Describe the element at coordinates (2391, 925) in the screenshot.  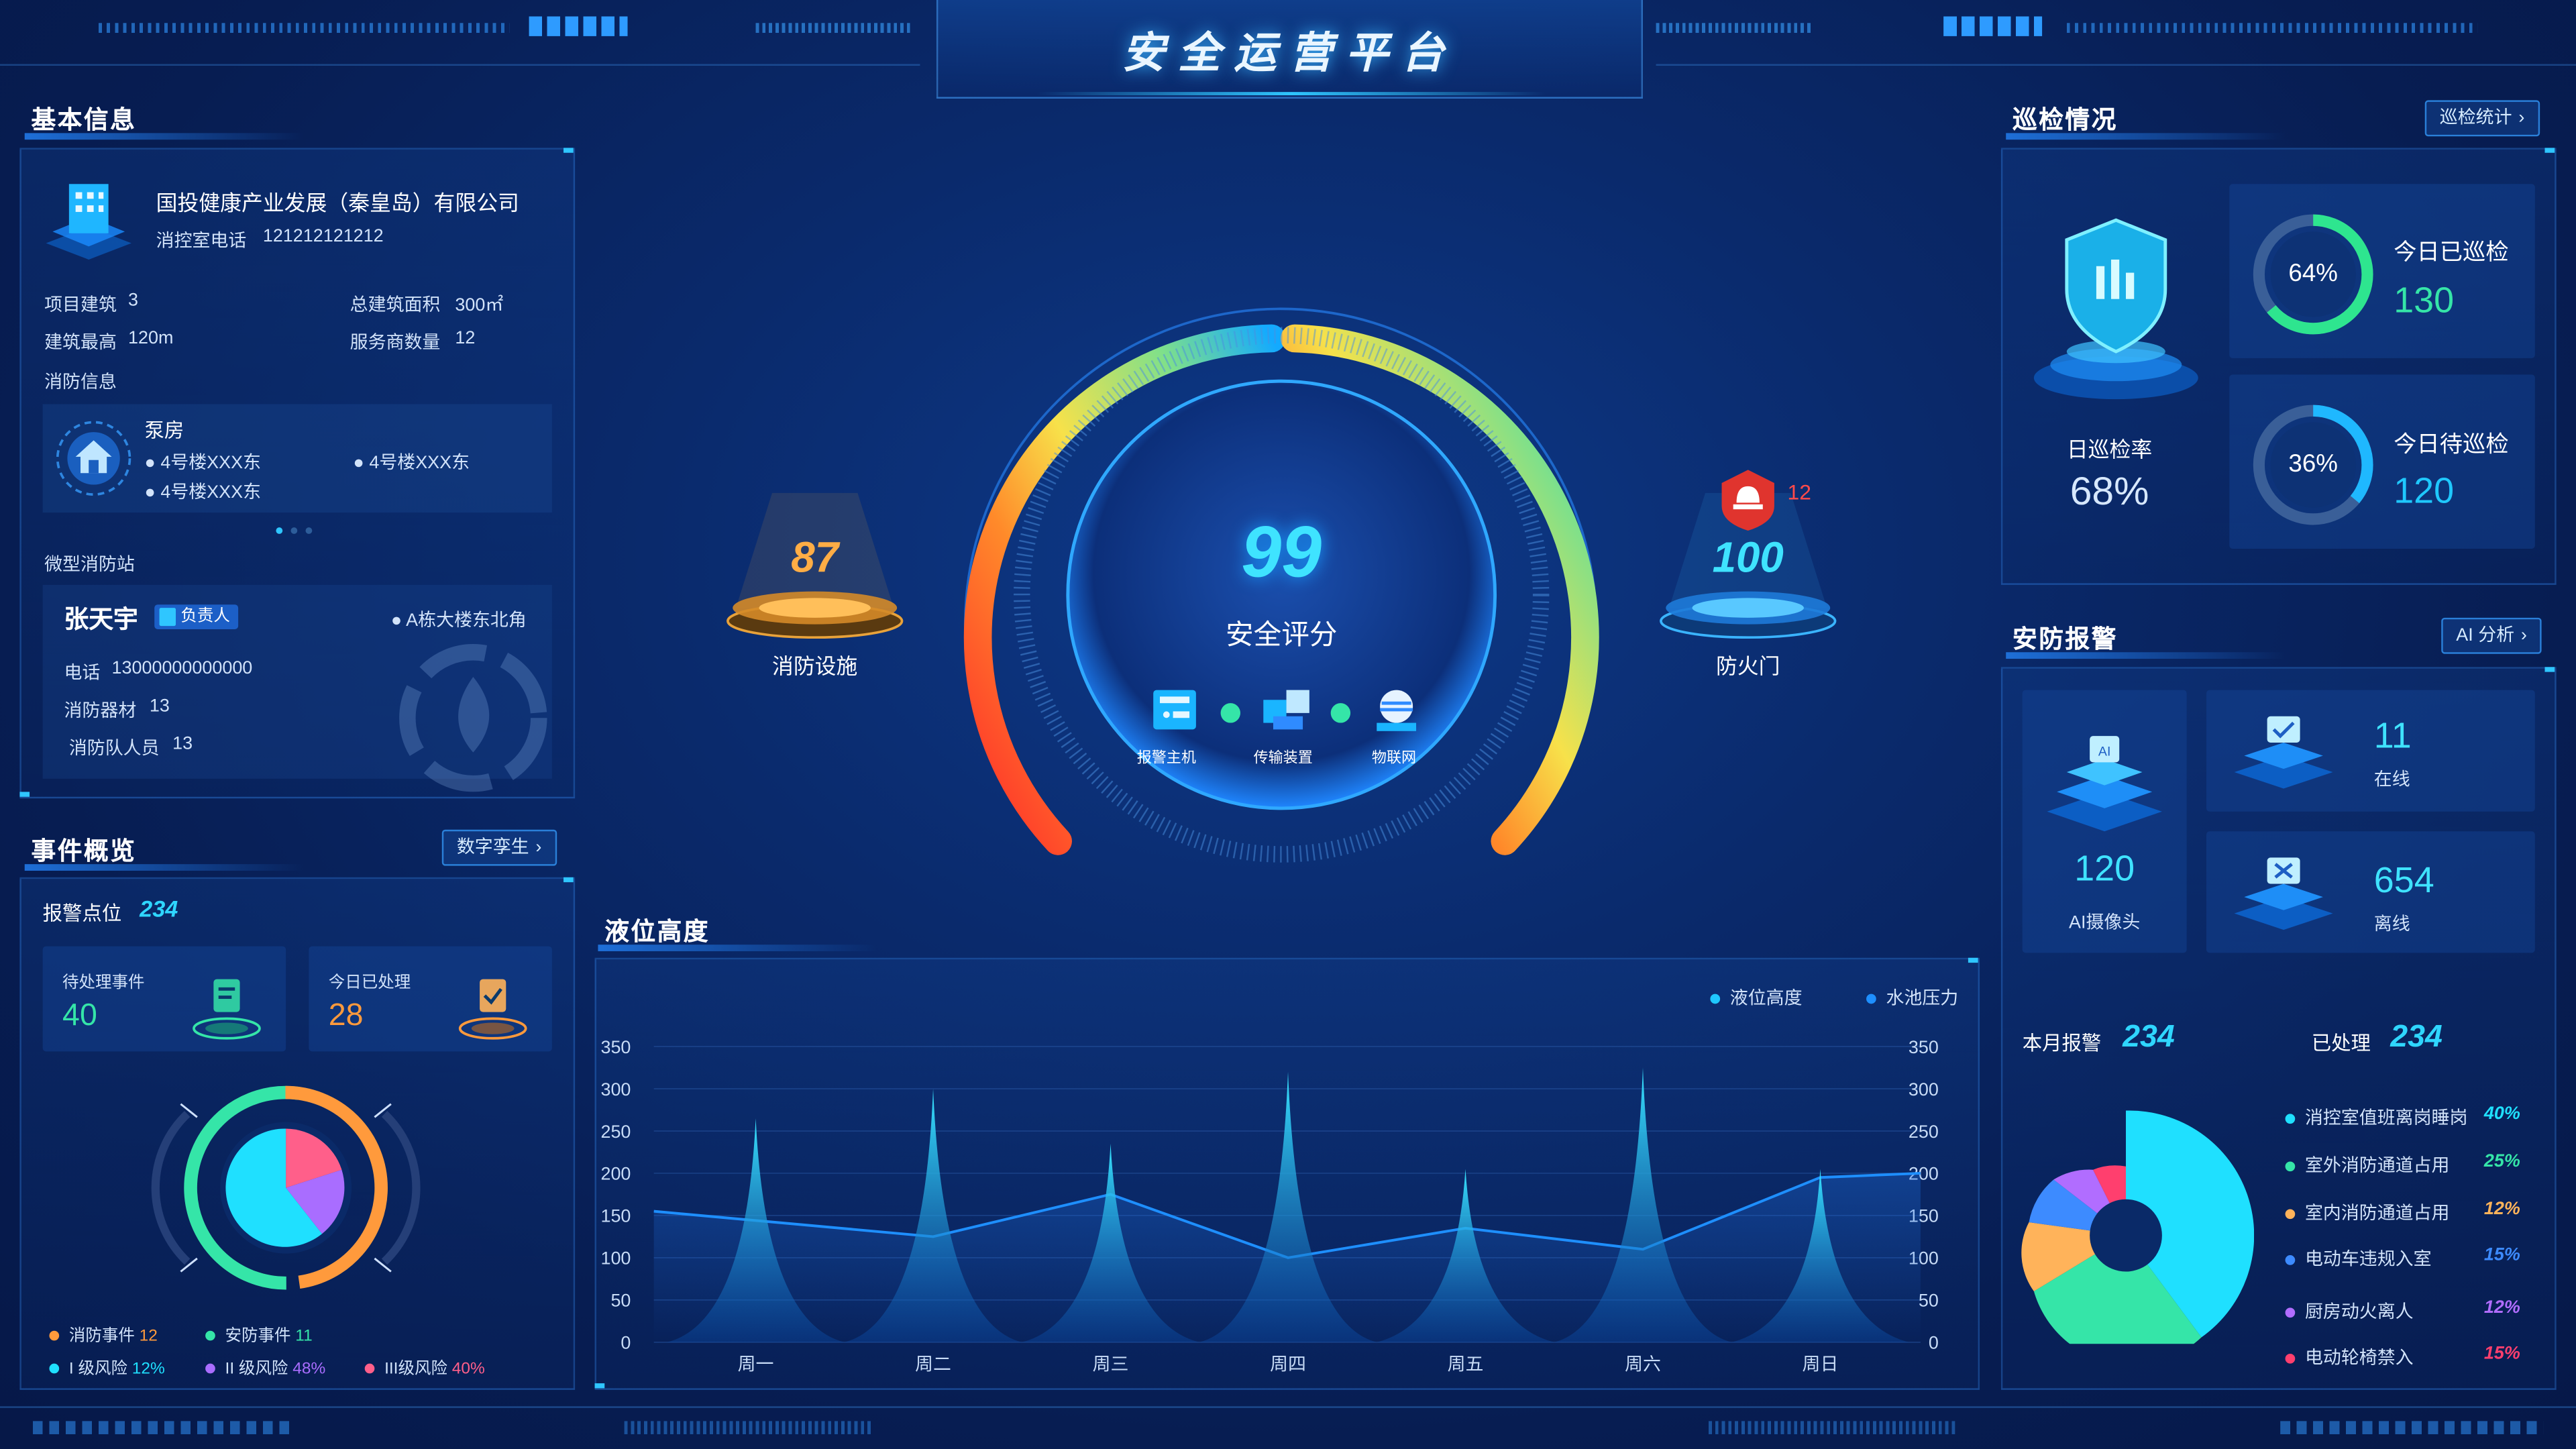
I see `offline-label: 离线` at that location.